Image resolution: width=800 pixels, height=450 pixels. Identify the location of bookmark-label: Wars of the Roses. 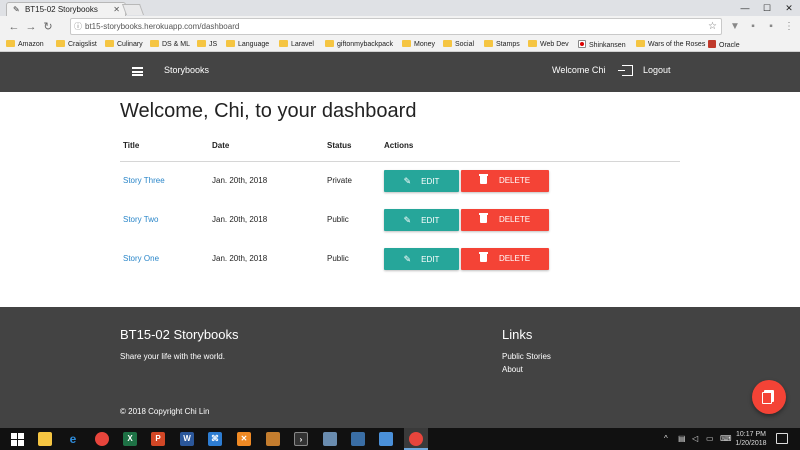
(677, 44).